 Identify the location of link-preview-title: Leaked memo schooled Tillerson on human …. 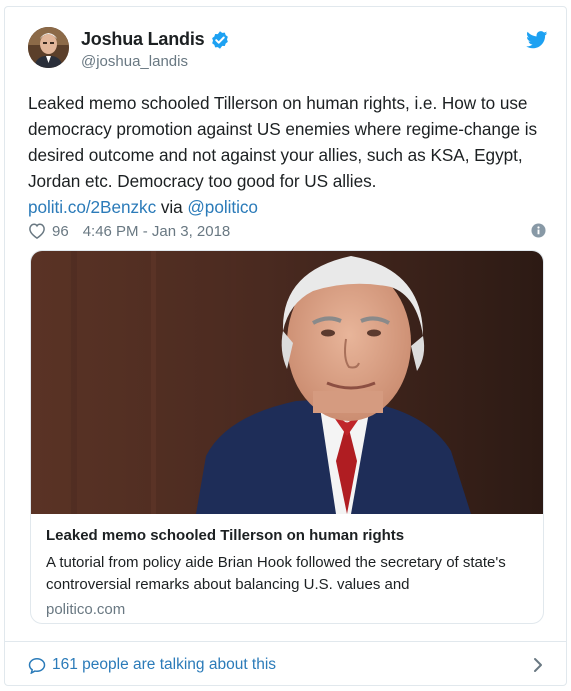
(291, 536).